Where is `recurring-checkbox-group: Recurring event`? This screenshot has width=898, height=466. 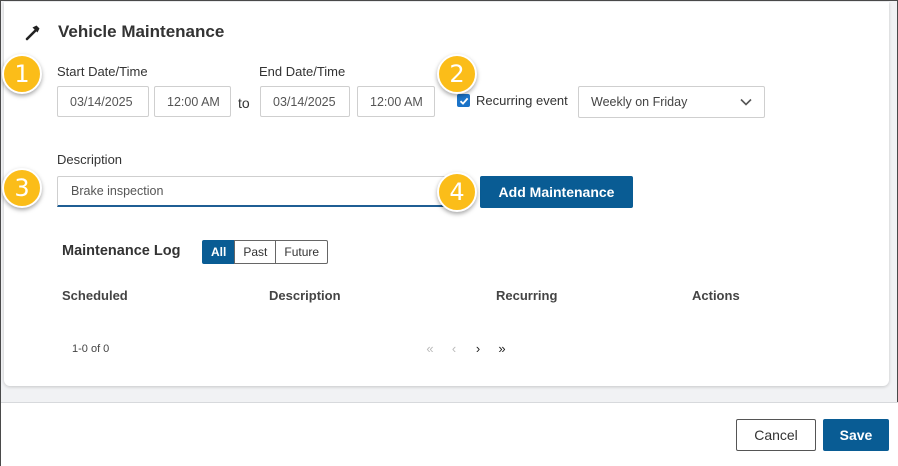 recurring-checkbox-group: Recurring event is located at coordinates (512, 100).